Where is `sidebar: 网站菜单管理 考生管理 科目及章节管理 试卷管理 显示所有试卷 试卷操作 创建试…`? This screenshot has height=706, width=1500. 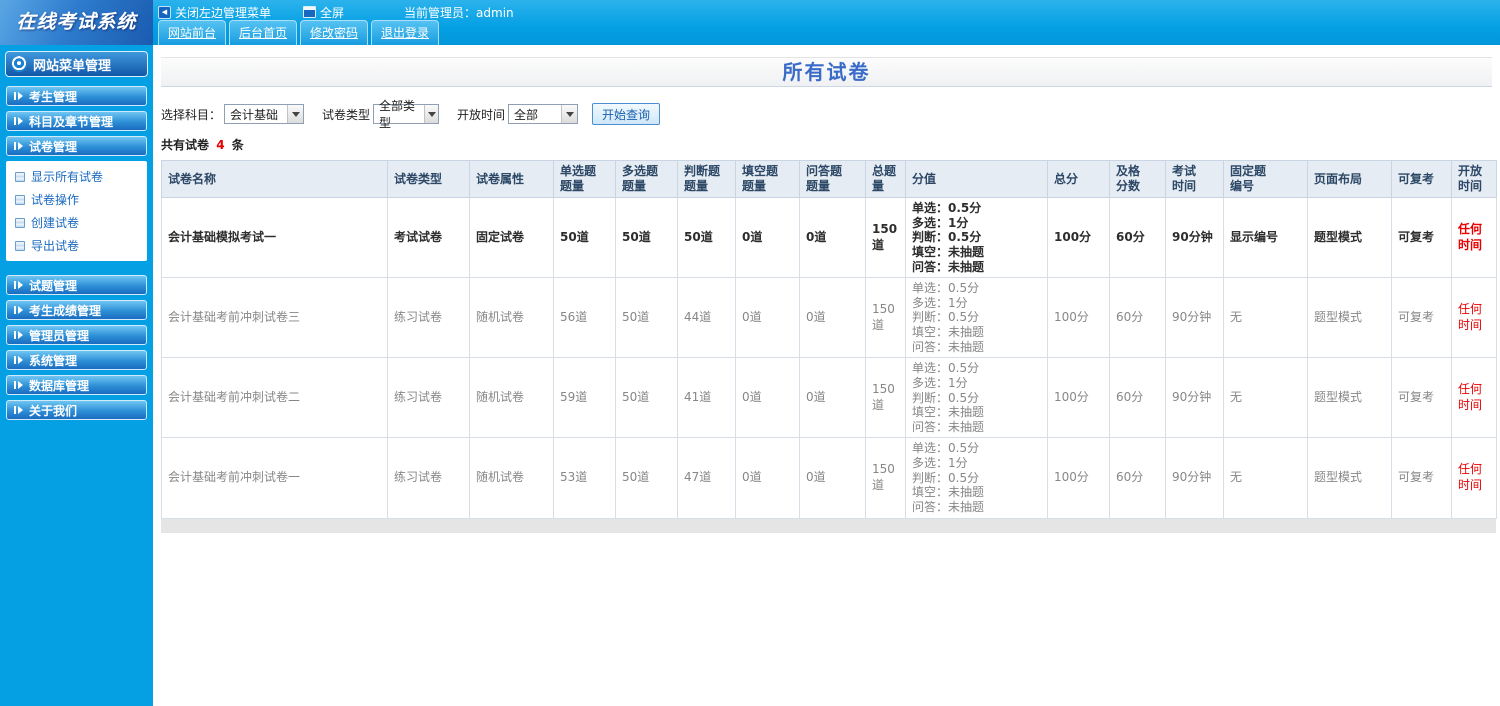 sidebar: 网站菜单管理 考生管理 科目及章节管理 试卷管理 显示所有试卷 试卷操作 创建试… is located at coordinates (76, 375).